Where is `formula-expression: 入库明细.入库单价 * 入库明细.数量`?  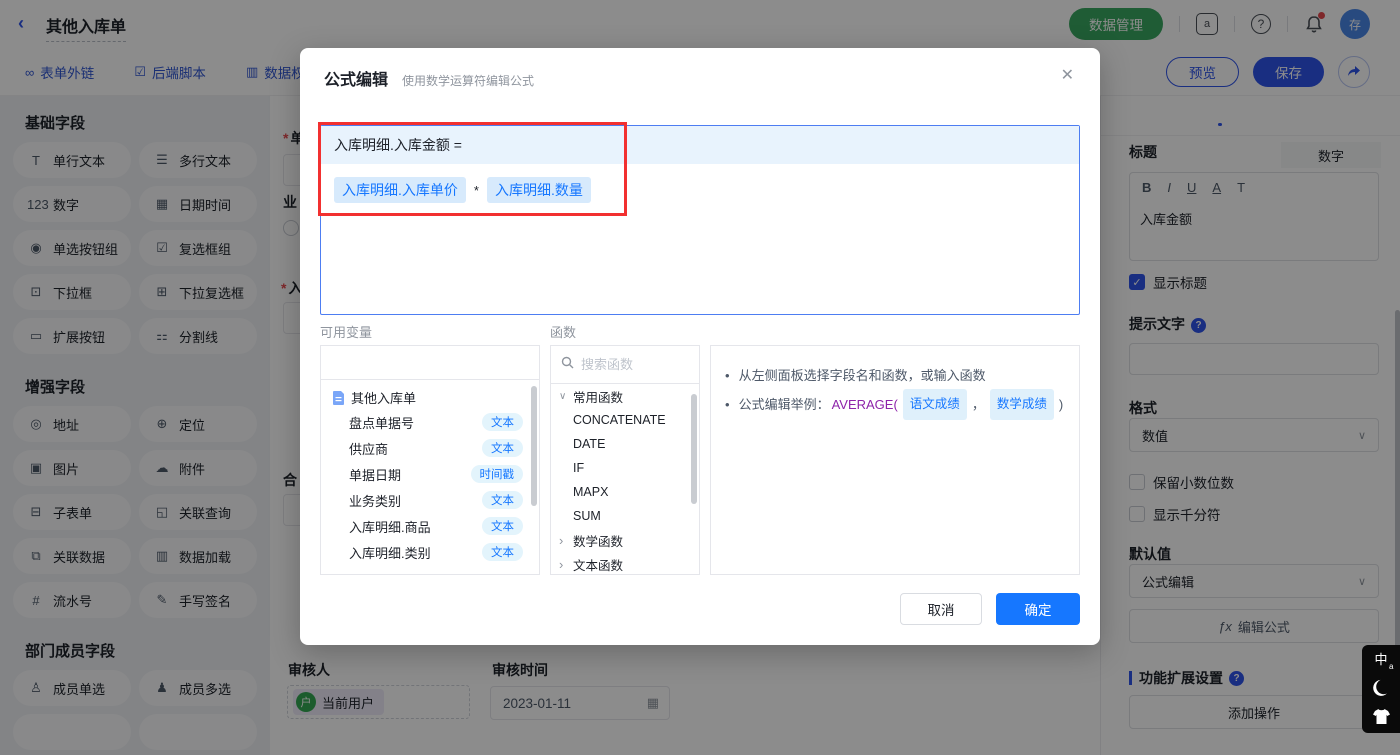 formula-expression: 入库明细.入库单价 * 入库明细.数量 is located at coordinates (700, 190).